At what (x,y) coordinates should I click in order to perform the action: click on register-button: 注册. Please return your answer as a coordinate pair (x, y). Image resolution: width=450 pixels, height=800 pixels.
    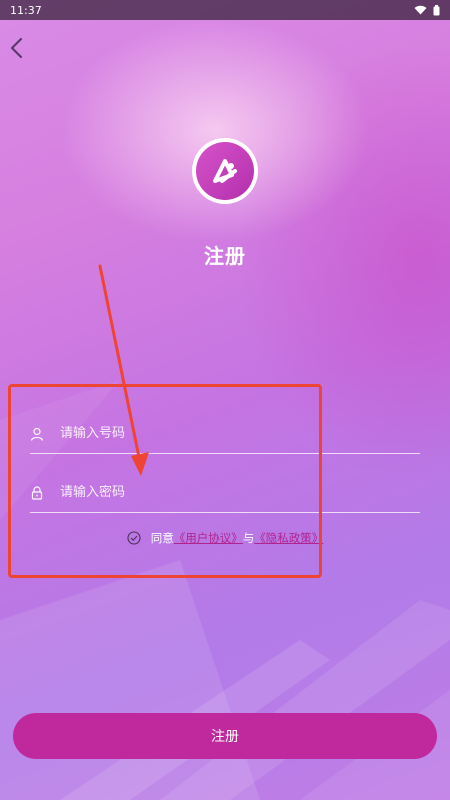
    Looking at the image, I should click on (225, 736).